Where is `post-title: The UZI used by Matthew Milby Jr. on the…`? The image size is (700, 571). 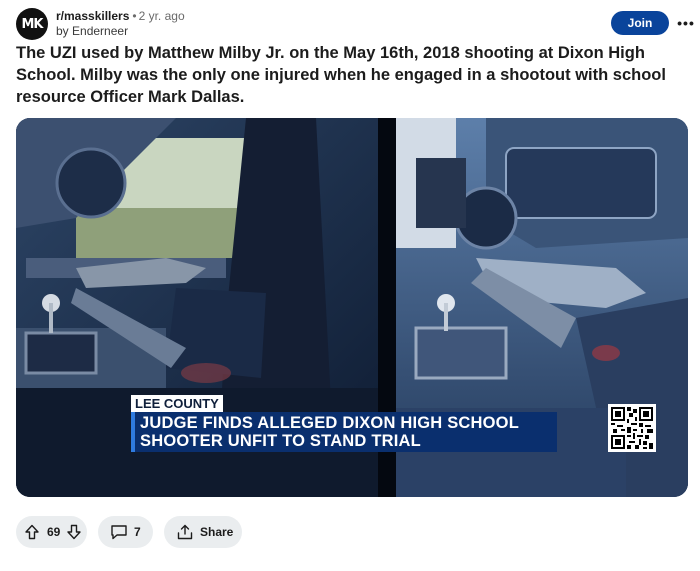 post-title: The UZI used by Matthew Milby Jr. on the… is located at coordinates (350, 75).